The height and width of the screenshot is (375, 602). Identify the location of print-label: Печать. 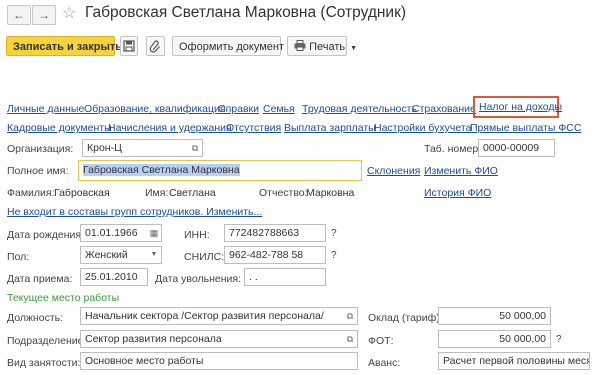
(327, 47).